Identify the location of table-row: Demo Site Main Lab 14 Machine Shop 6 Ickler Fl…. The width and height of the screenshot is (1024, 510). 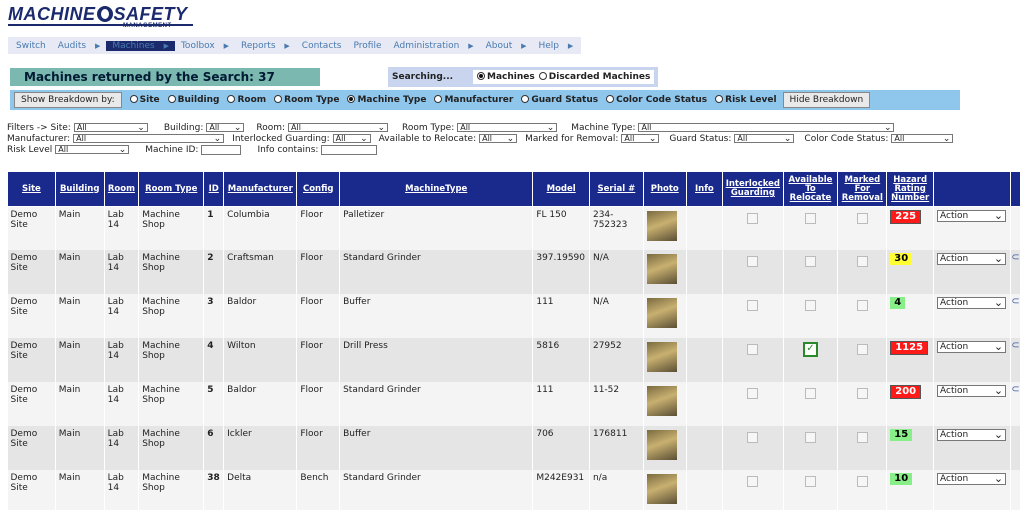
(514, 447).